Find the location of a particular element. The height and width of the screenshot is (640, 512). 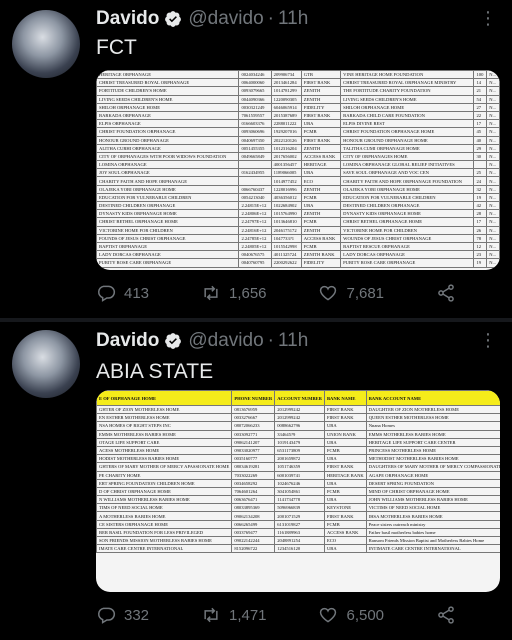

table-cell: 4001356457 is located at coordinates (286, 165).